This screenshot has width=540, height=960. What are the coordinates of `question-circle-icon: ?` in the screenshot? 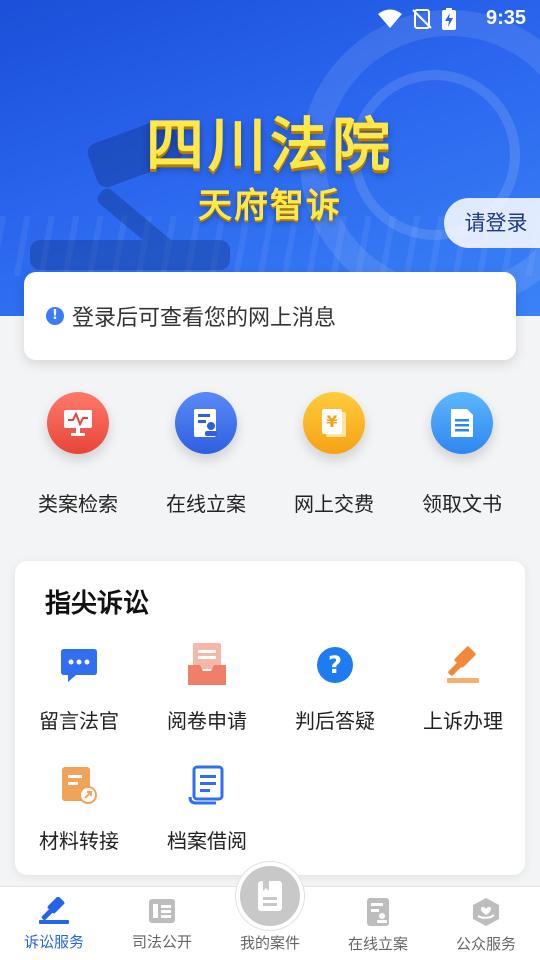 It's located at (335, 665).